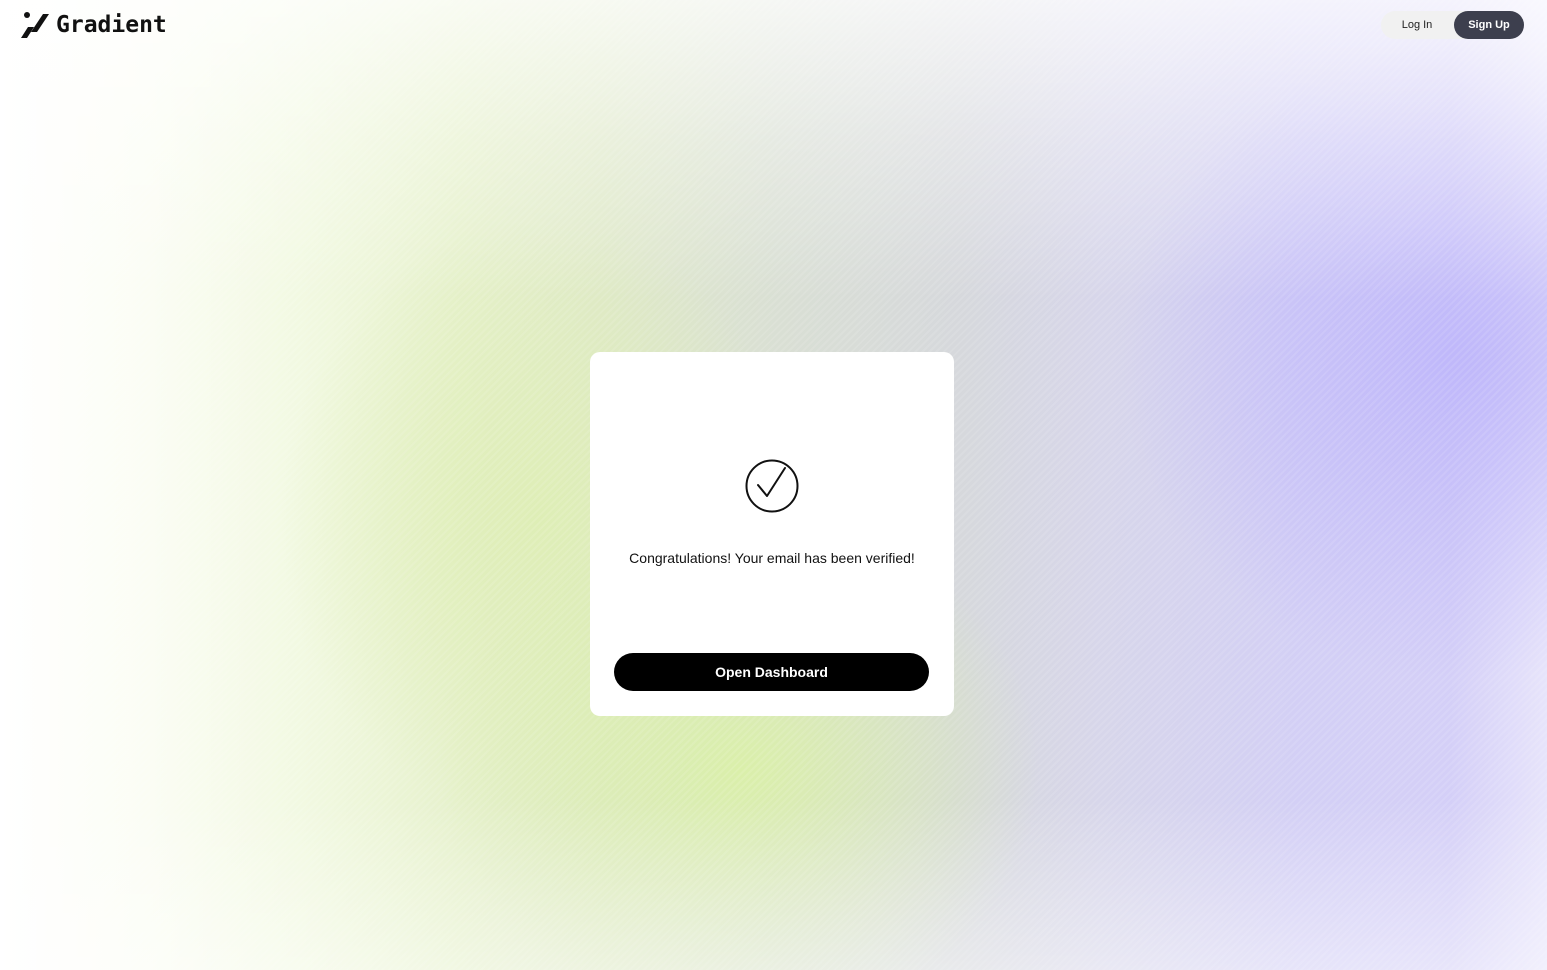  What do you see at coordinates (35, 25) in the screenshot?
I see `gradient-logo-icon` at bounding box center [35, 25].